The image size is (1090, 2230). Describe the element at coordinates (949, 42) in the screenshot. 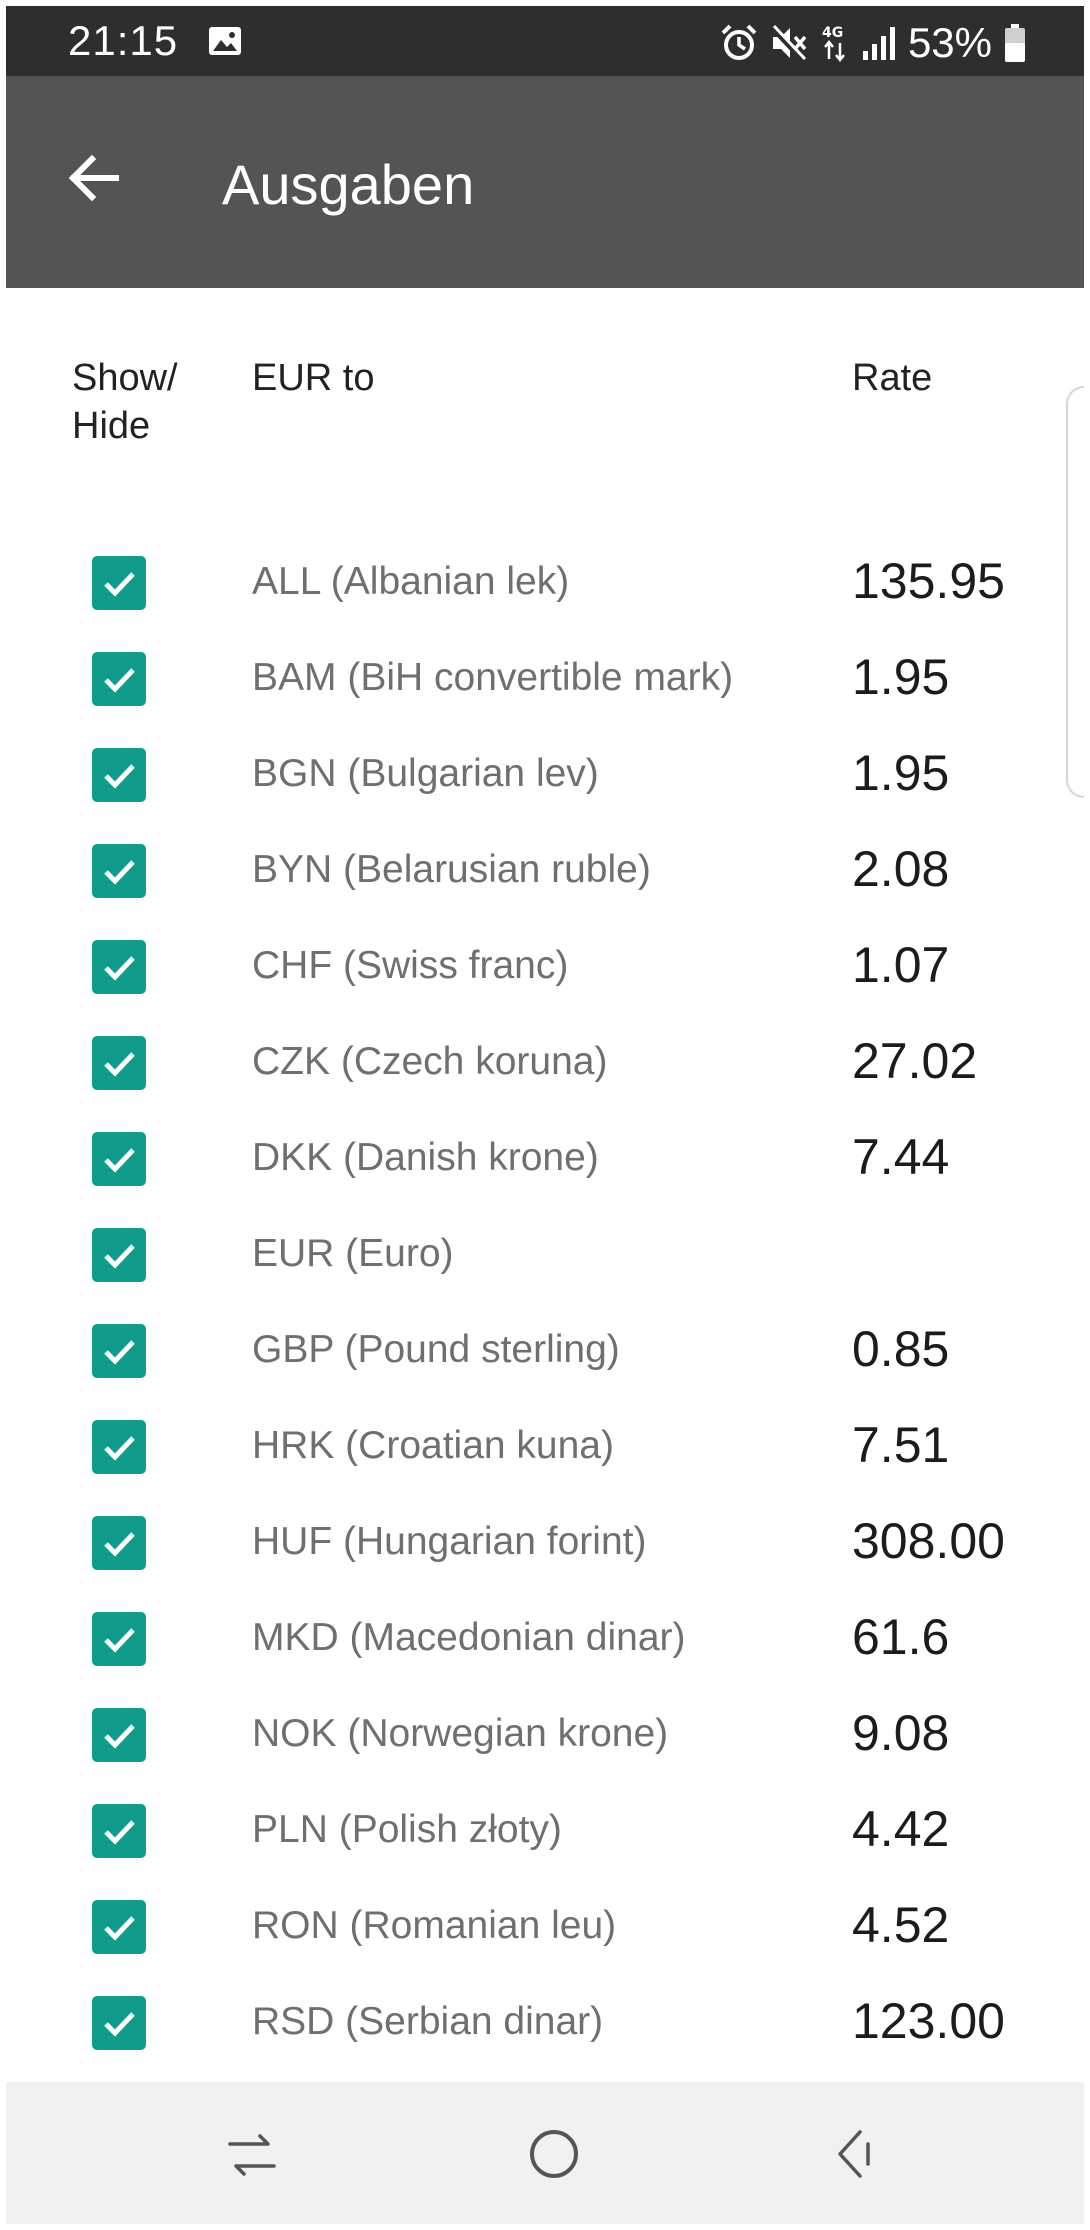

I see `battery-percent: 53%` at that location.